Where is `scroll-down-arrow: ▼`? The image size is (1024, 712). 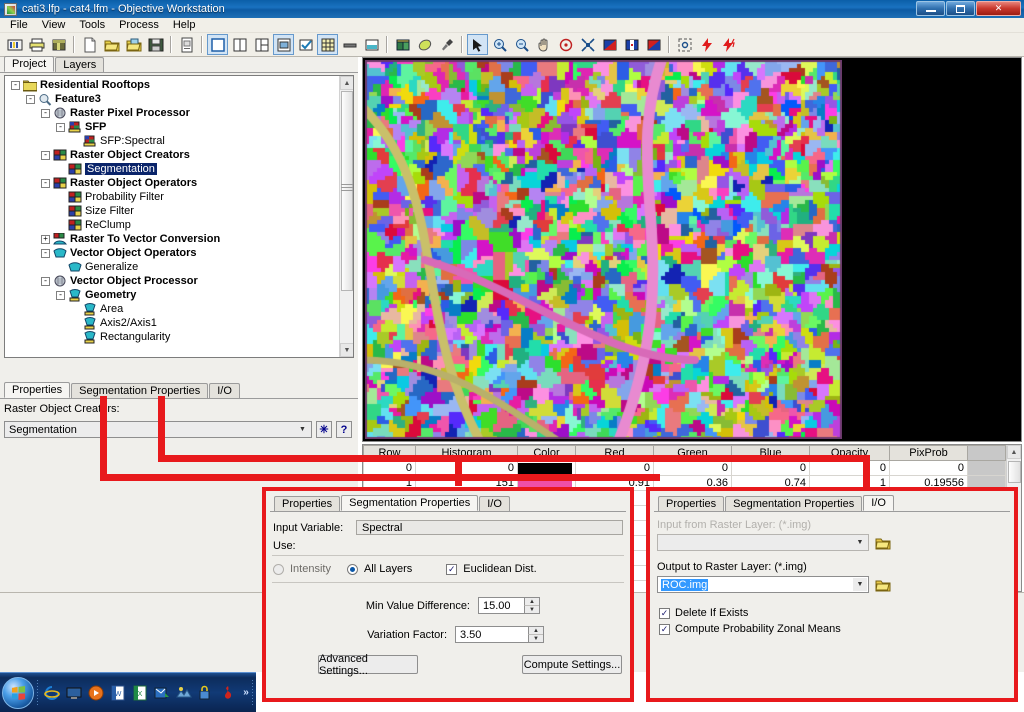 scroll-down-arrow: ▼ is located at coordinates (346, 350).